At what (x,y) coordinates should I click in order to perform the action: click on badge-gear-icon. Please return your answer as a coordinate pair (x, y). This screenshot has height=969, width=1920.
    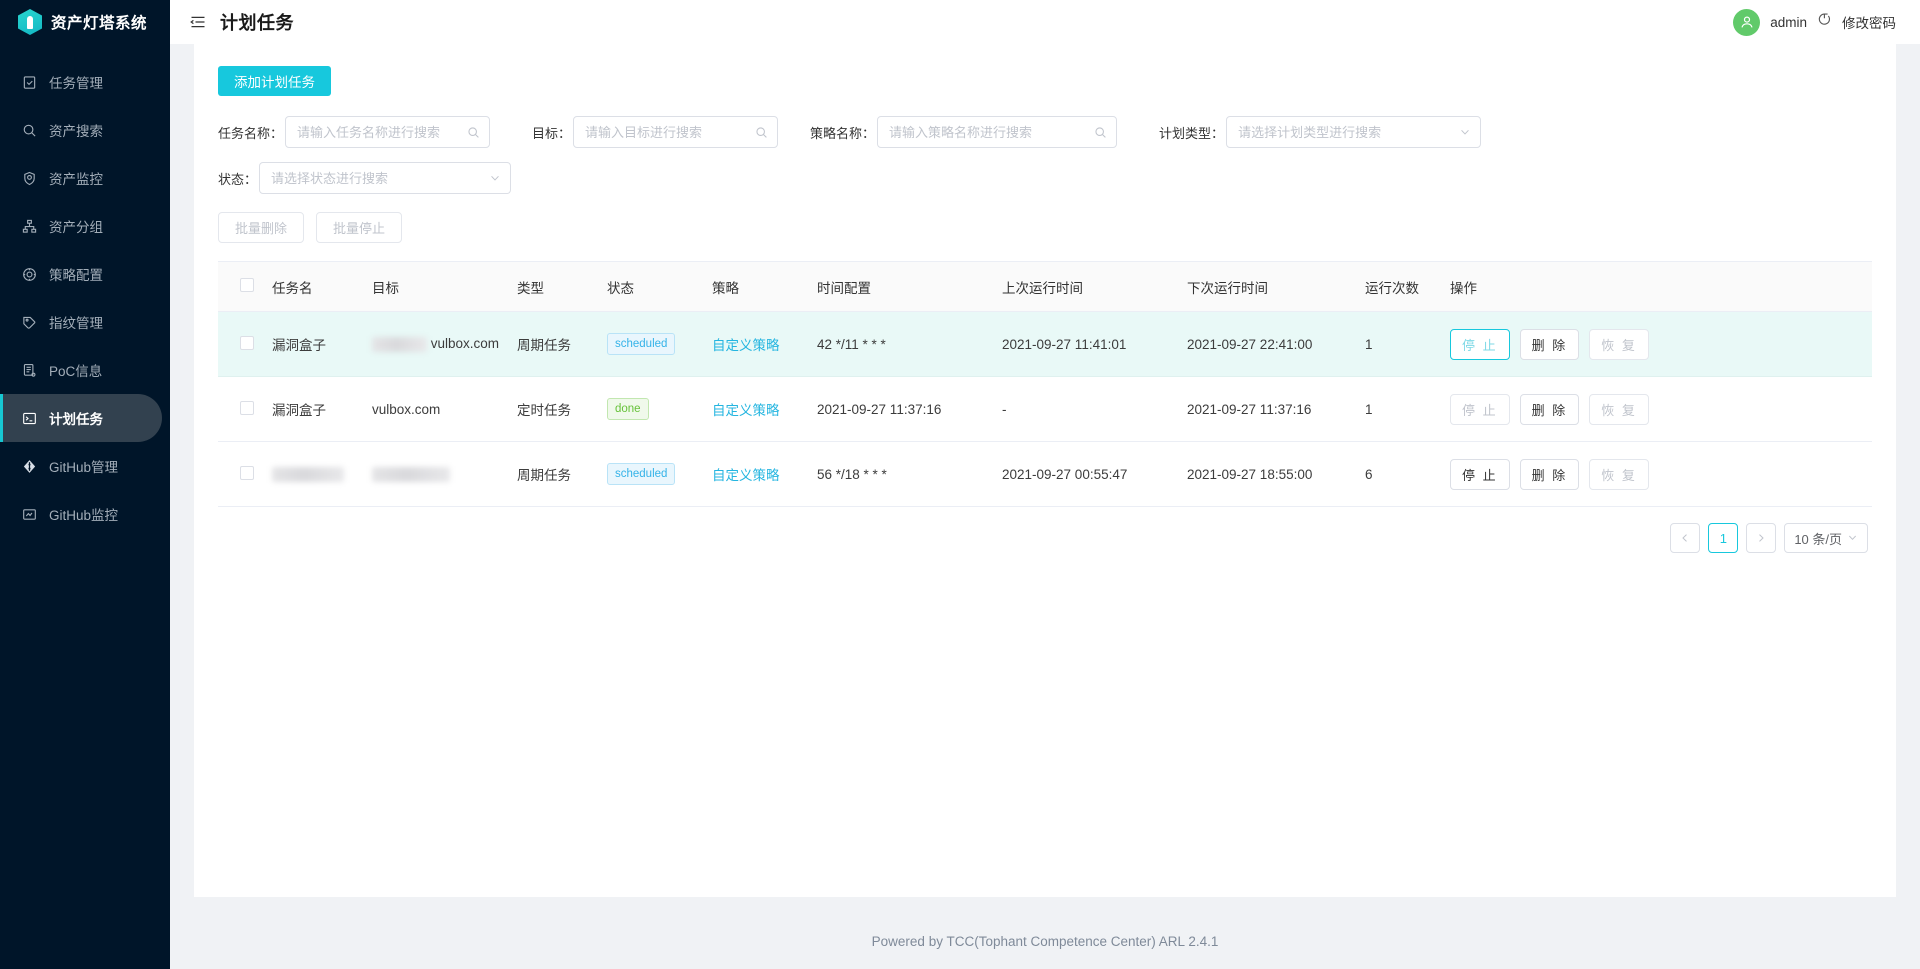
    Looking at the image, I should click on (29, 274).